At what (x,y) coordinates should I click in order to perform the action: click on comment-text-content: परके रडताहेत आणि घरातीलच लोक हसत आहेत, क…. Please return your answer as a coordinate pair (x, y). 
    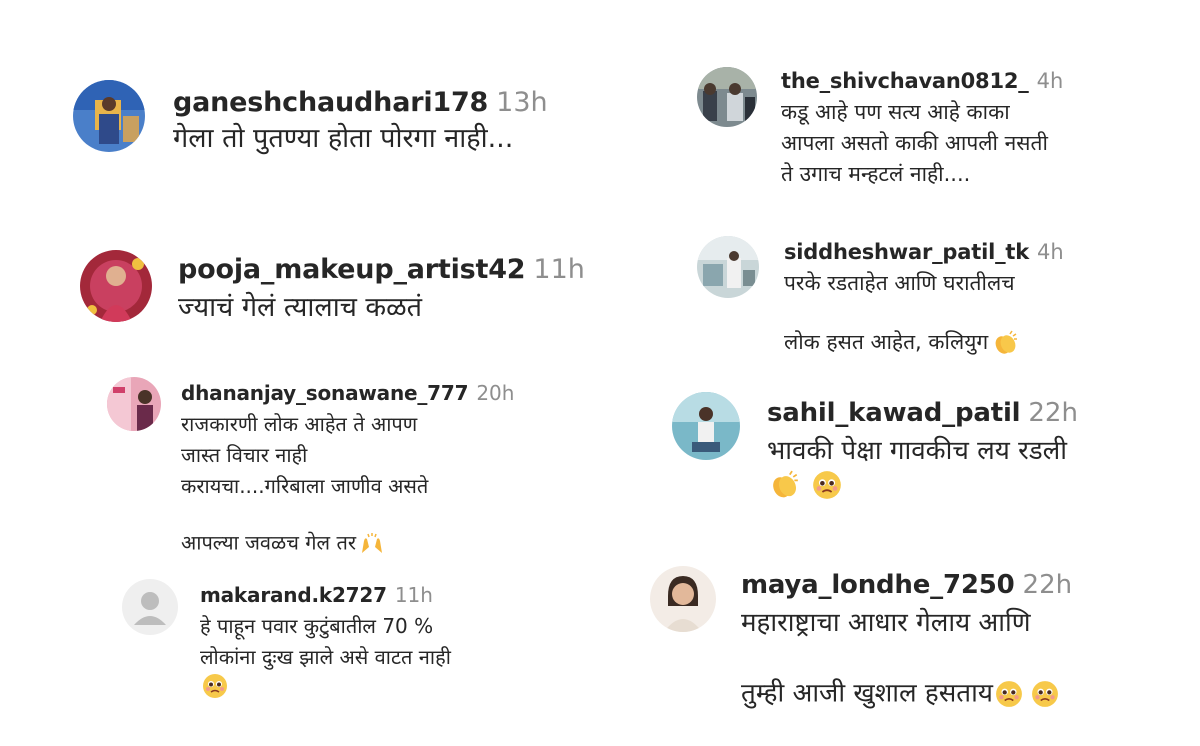
    Looking at the image, I should click on (899, 312).